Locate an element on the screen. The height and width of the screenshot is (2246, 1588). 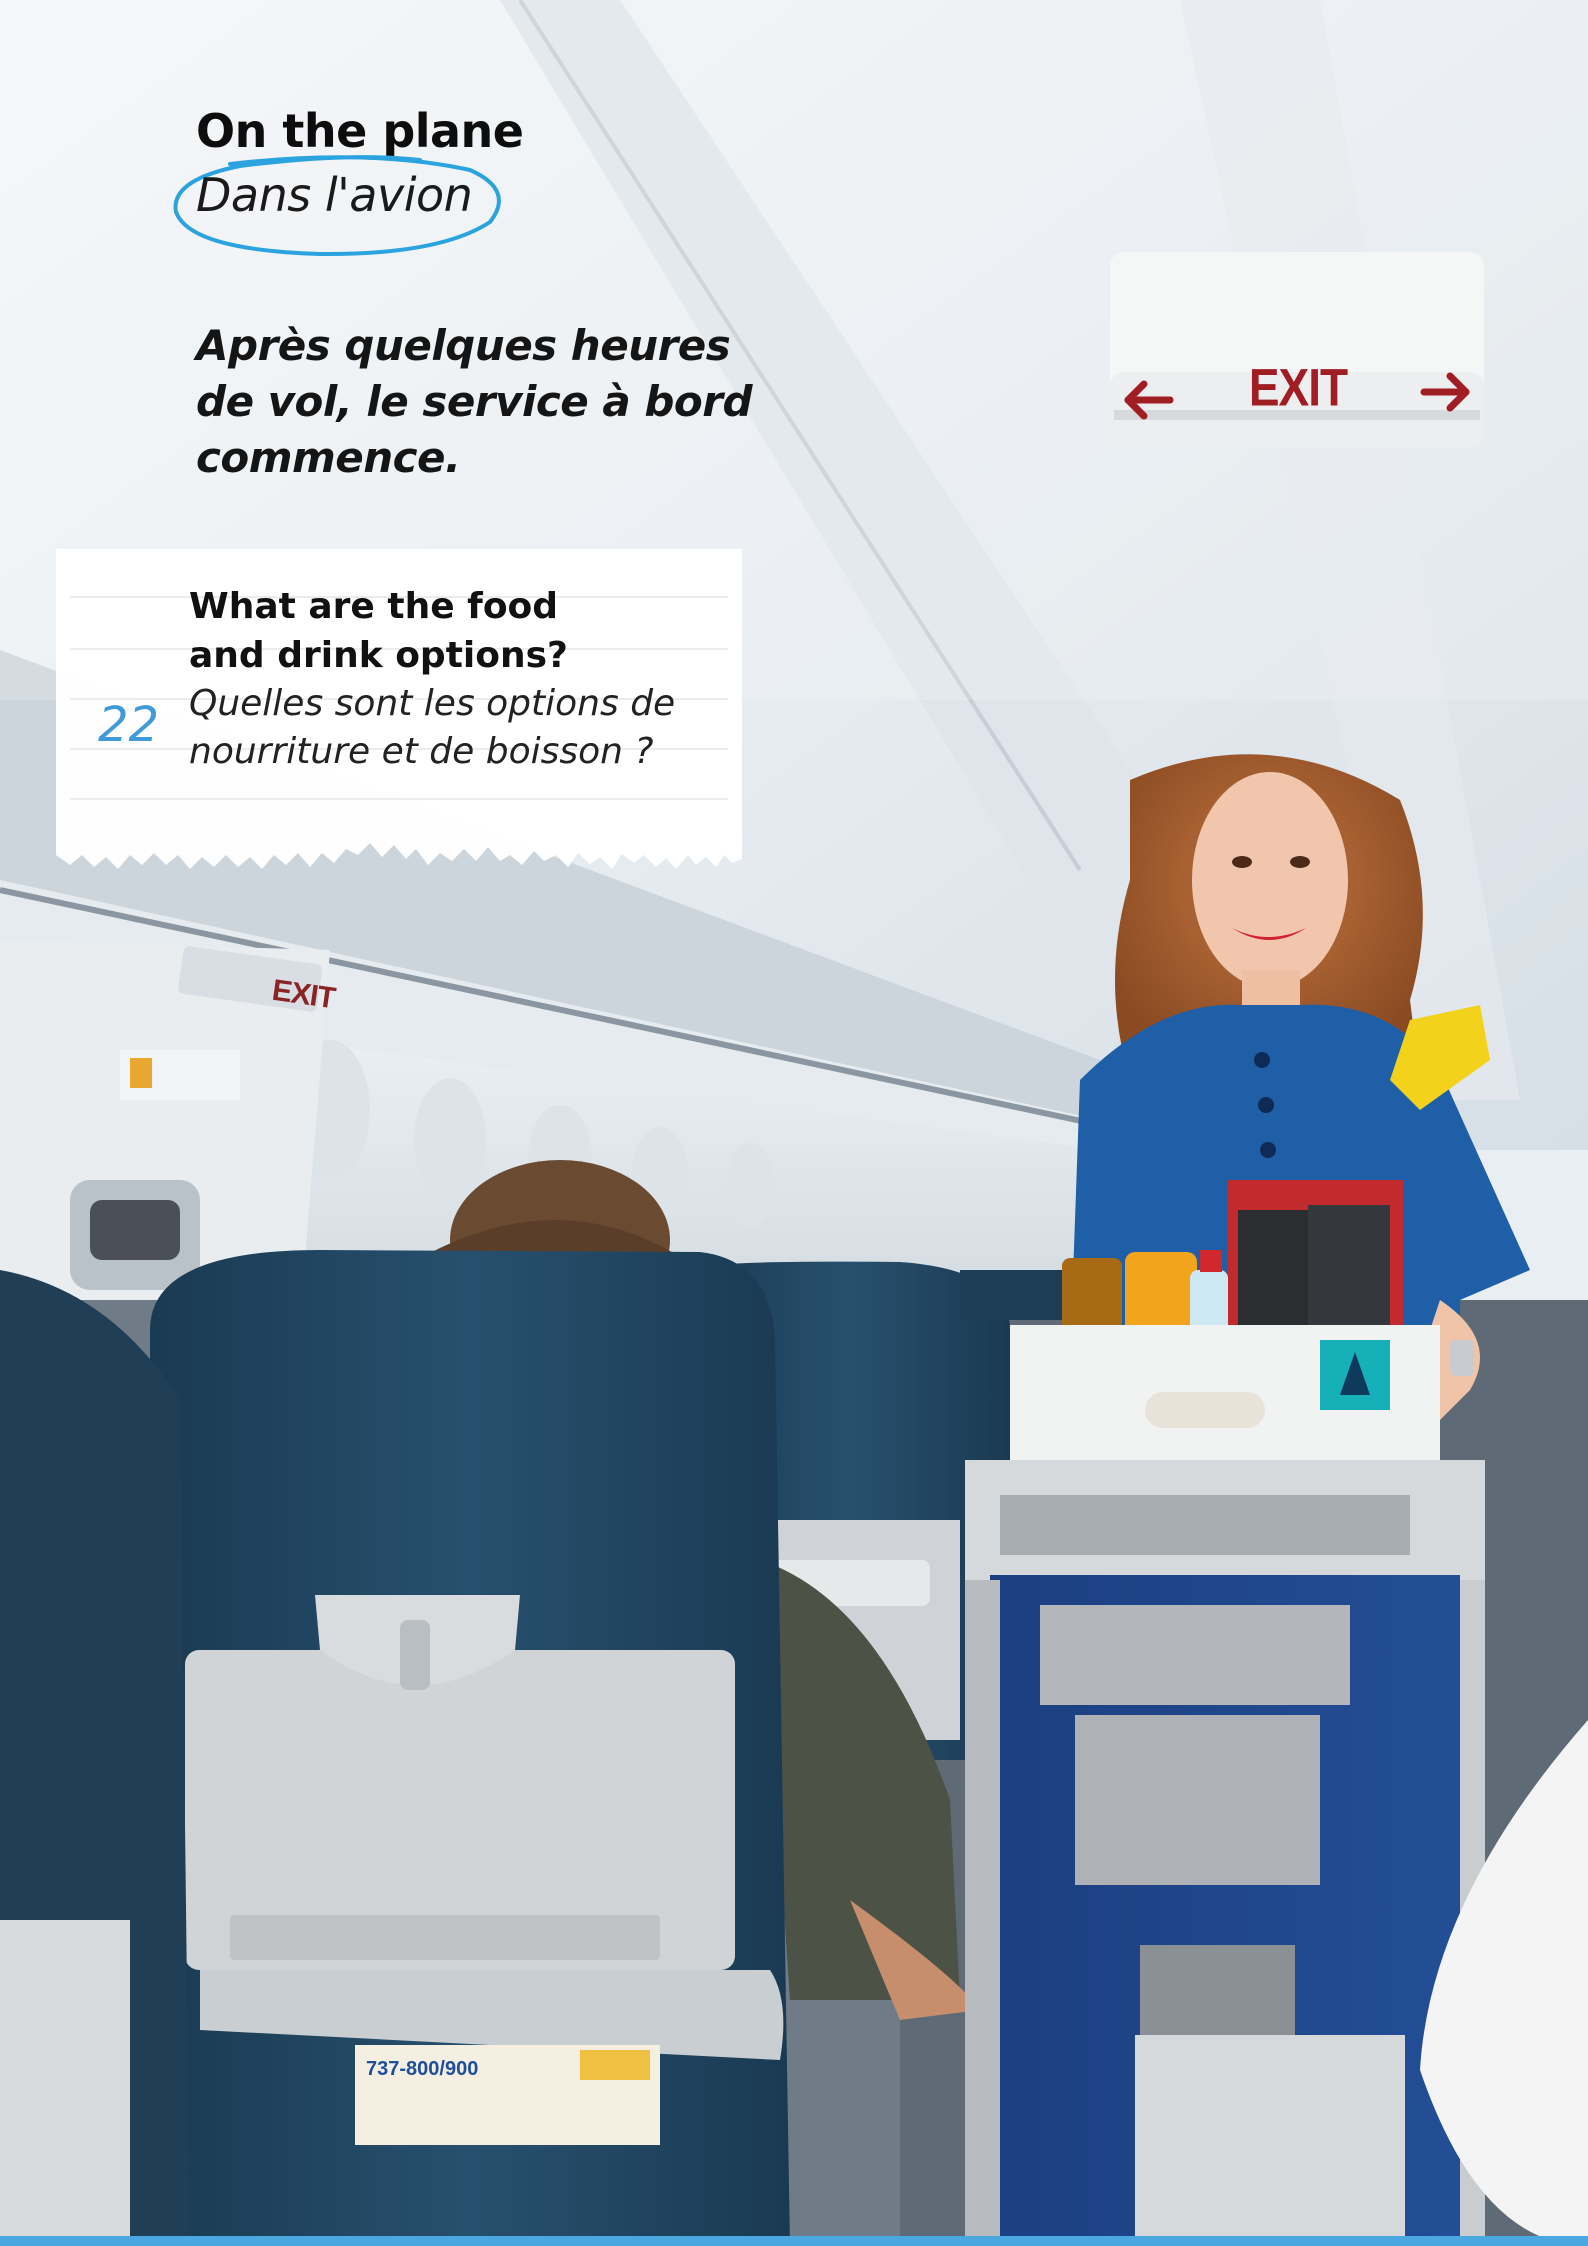
question-french-line: Quelles sont les options de is located at coordinates (432, 703).